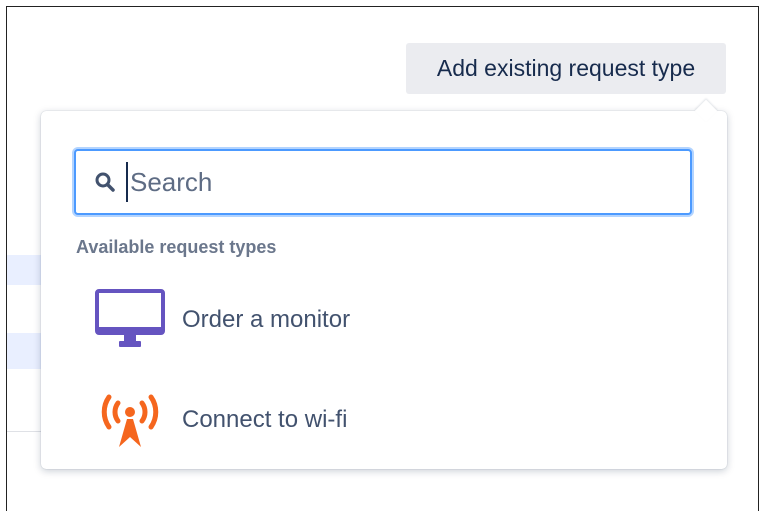 This screenshot has height=511, width=762. What do you see at coordinates (176, 247) in the screenshot?
I see `section-label-available-request-types: Available request types` at bounding box center [176, 247].